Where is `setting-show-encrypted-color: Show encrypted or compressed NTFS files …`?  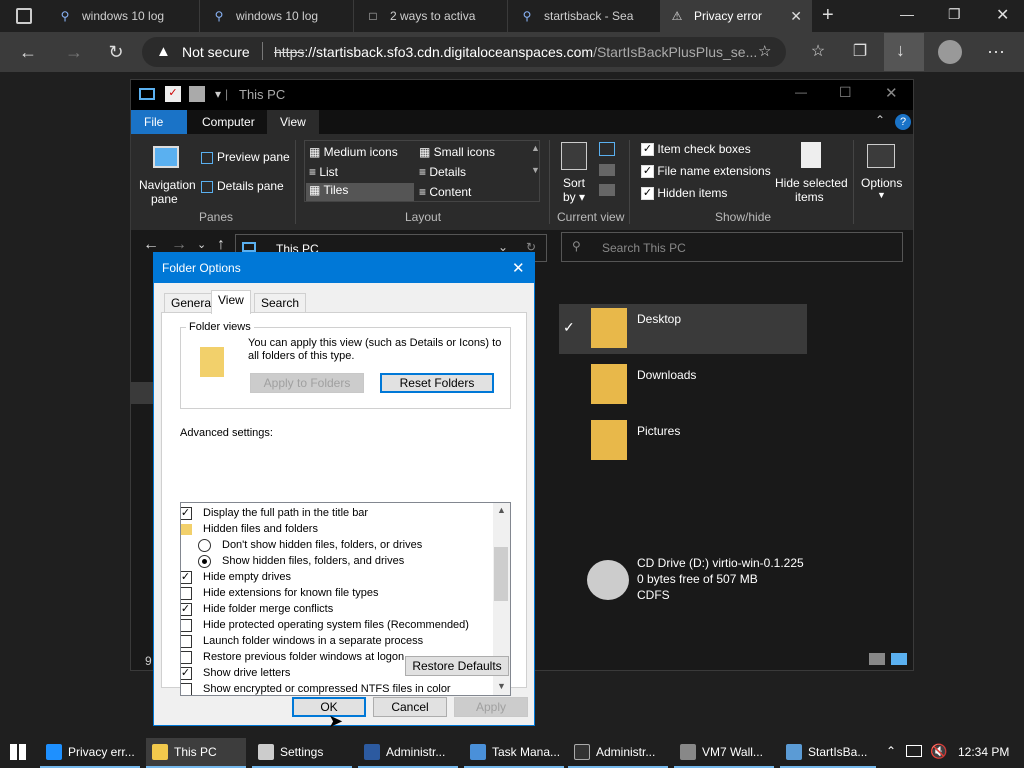
setting-show-encrypted-color: Show encrypted or compressed NTFS files … is located at coordinates (316, 688).